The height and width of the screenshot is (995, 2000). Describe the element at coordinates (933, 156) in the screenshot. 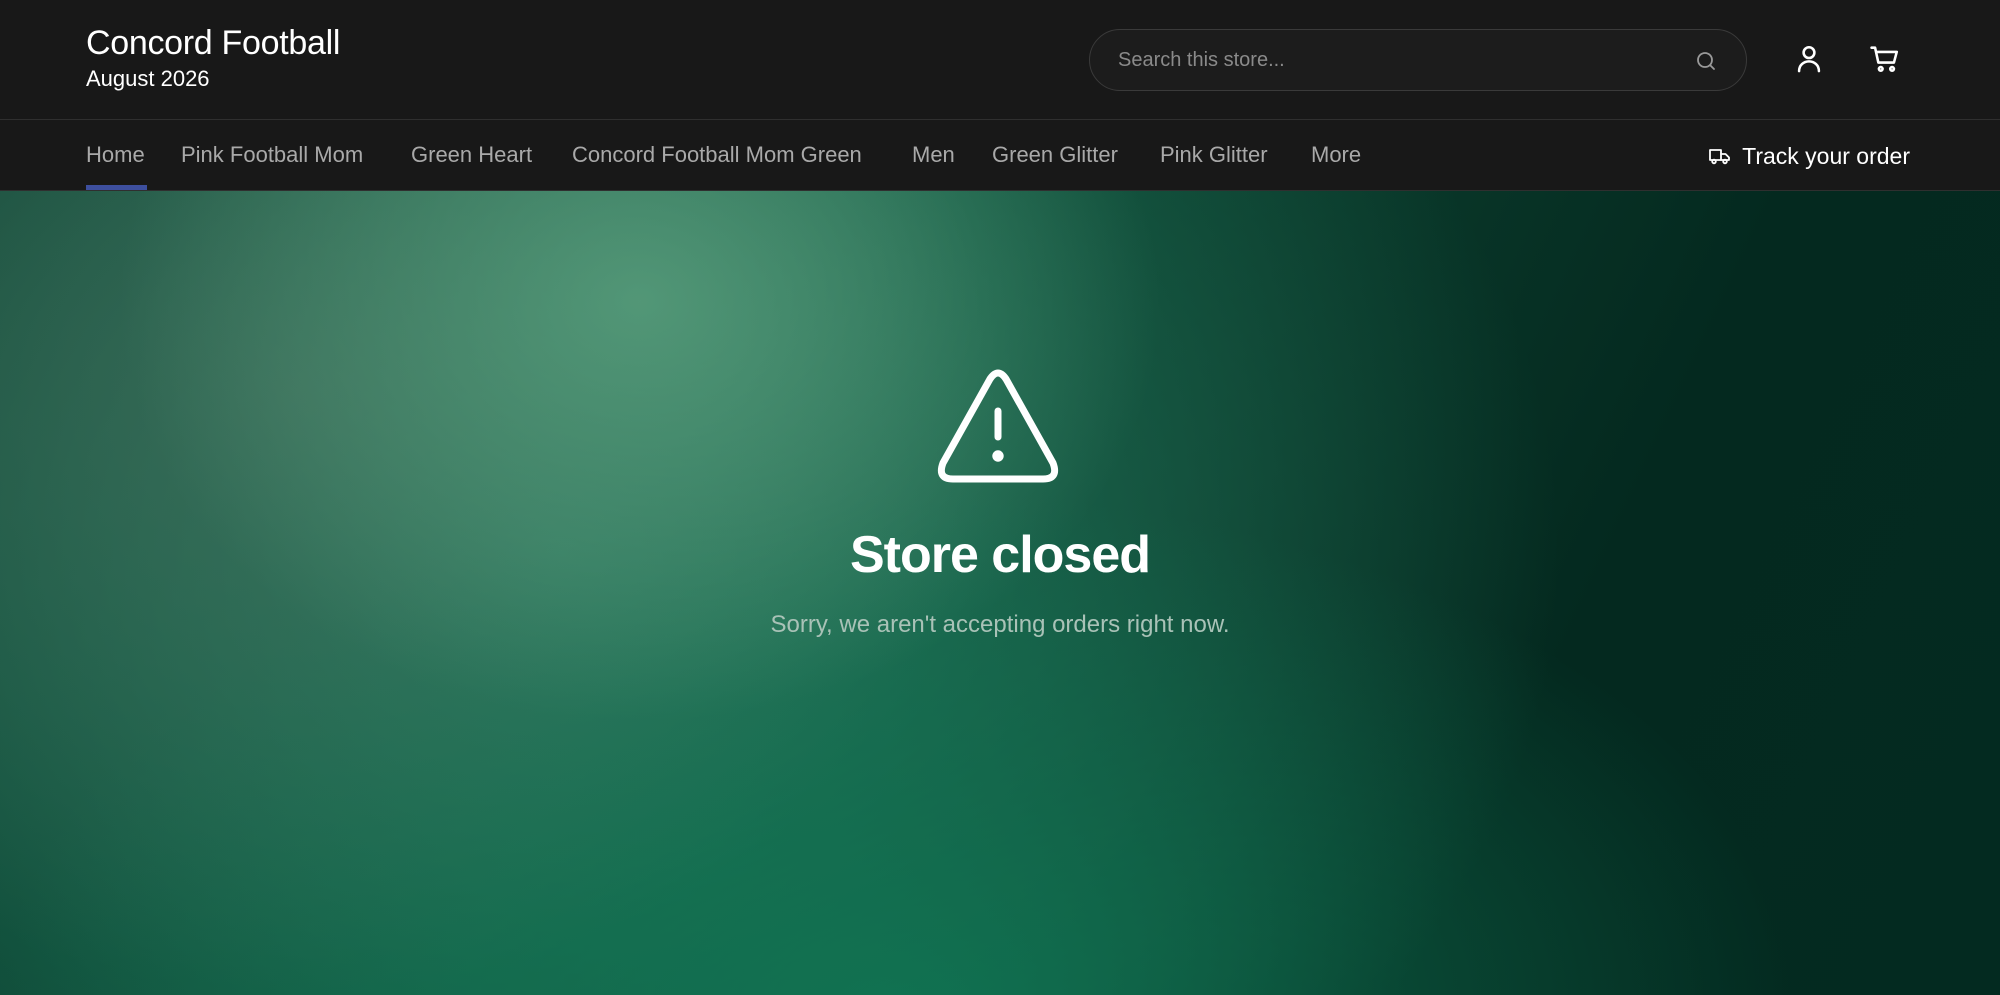

I see `nav-item-men: Men` at that location.